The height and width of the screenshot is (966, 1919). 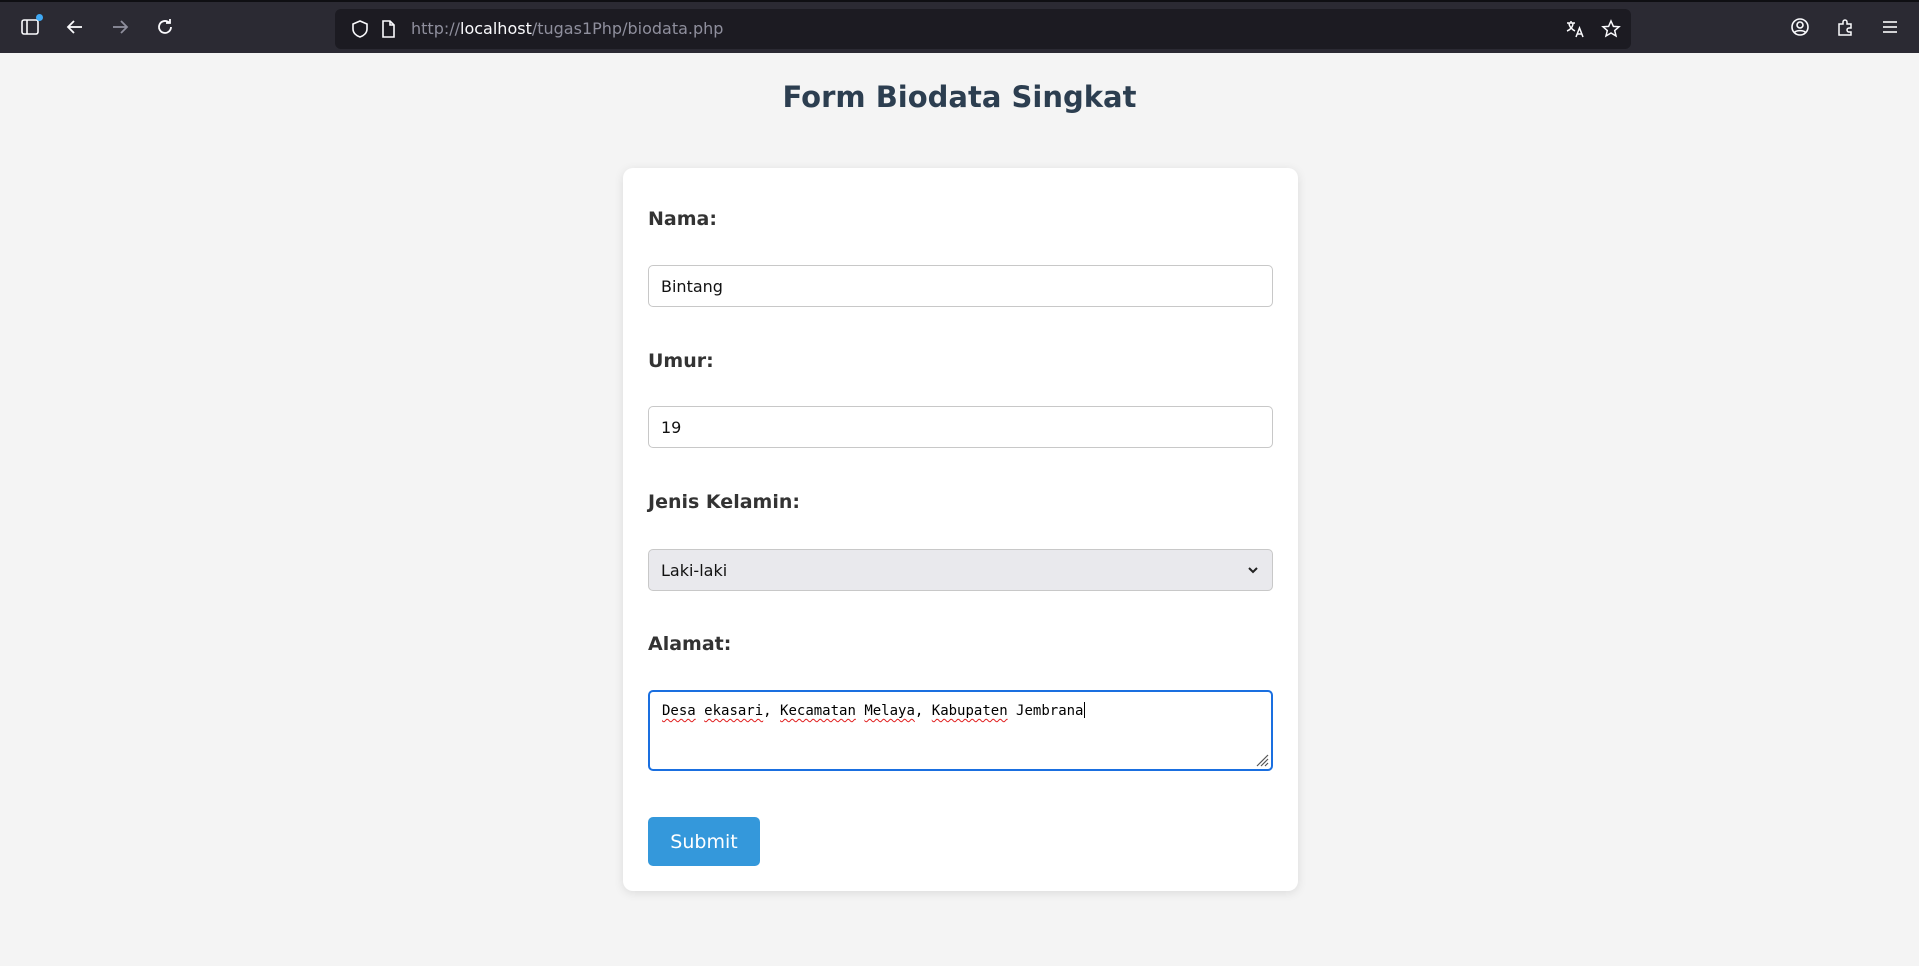 What do you see at coordinates (1253, 570) in the screenshot?
I see `chevron-down-icon` at bounding box center [1253, 570].